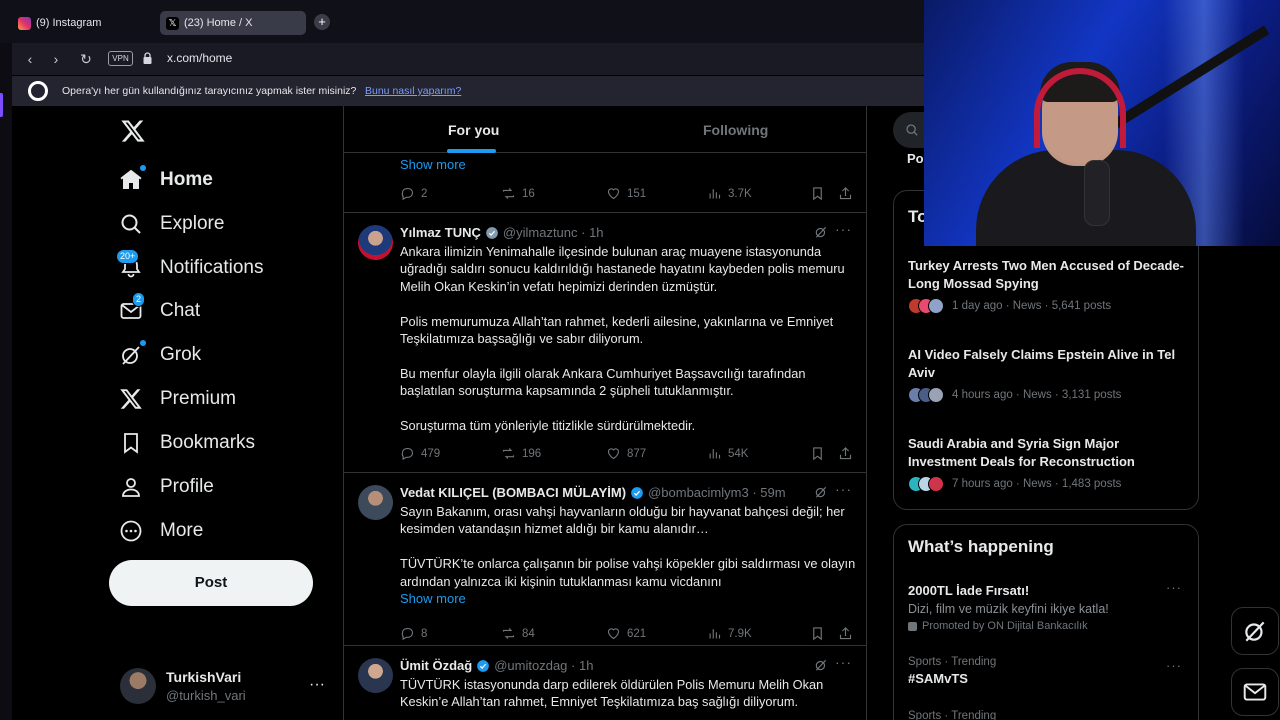  I want to click on nav-bookmarks: Bookmarks, so click(186, 443).